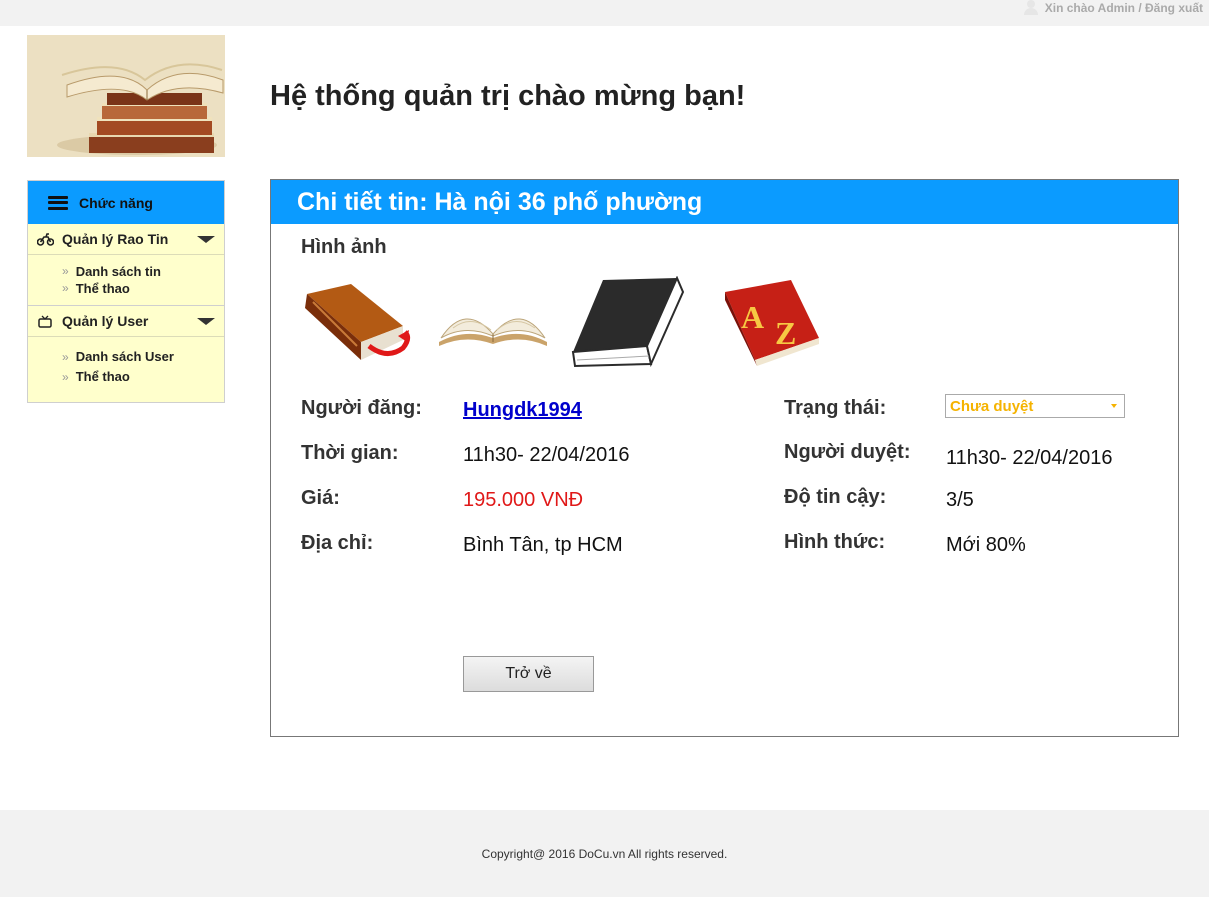 The image size is (1209, 897). What do you see at coordinates (124, 356) in the screenshot?
I see `sidebar-item-label: Danh sách User` at bounding box center [124, 356].